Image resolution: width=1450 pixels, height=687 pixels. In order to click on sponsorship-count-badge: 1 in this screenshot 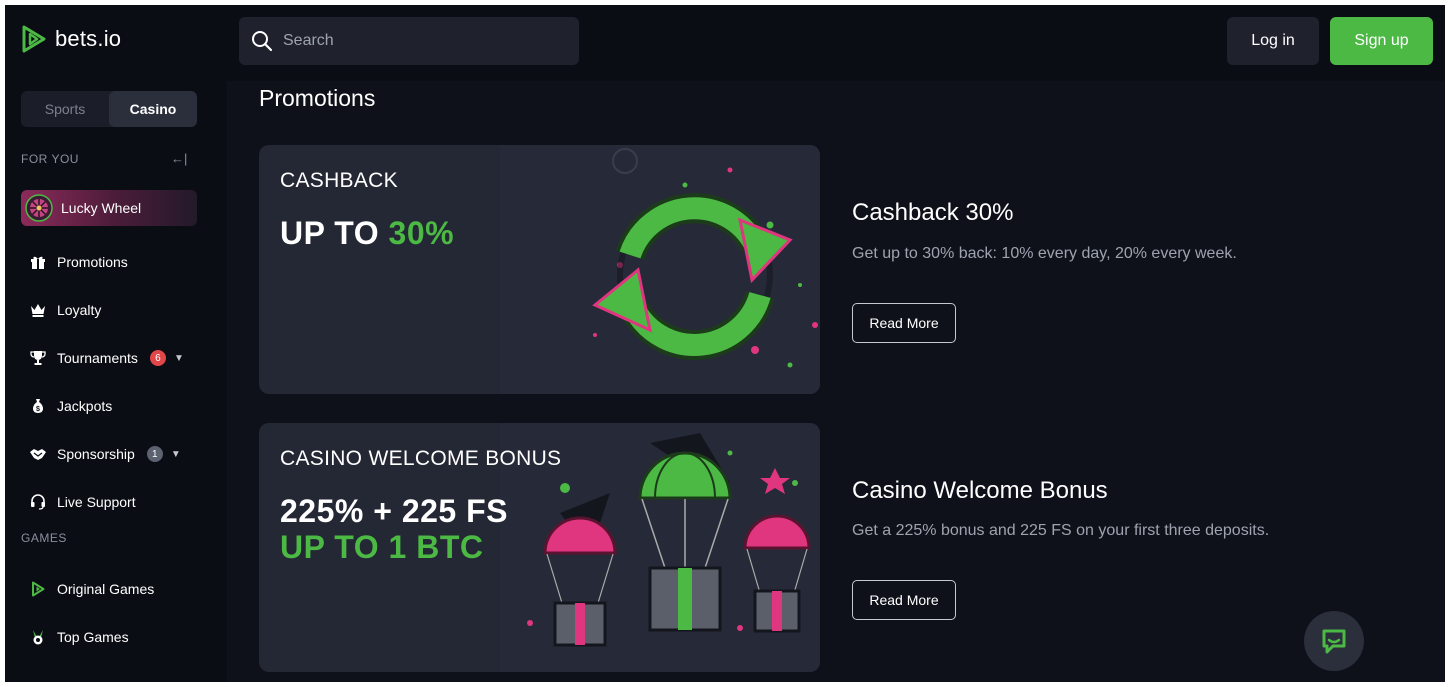, I will do `click(154, 454)`.